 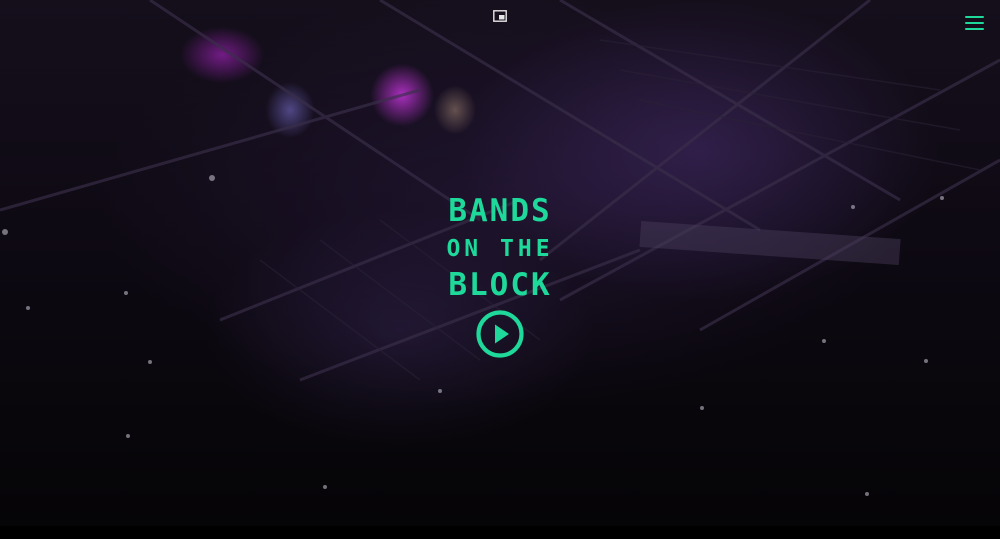 What do you see at coordinates (975, 23) in the screenshot?
I see `menu-button` at bounding box center [975, 23].